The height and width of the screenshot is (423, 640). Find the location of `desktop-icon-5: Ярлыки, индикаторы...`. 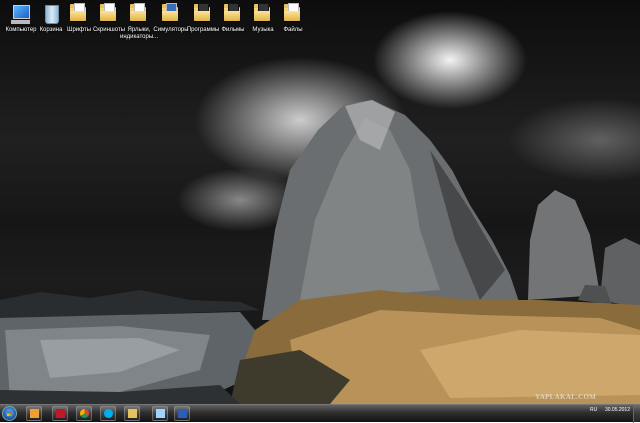

desktop-icon-5: Ярлыки, индикаторы... is located at coordinates (139, 21).